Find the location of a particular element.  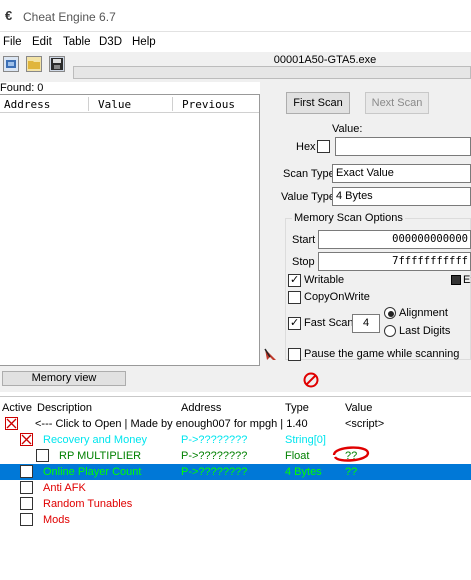

executable-label: Exe is located at coordinates (467, 280).